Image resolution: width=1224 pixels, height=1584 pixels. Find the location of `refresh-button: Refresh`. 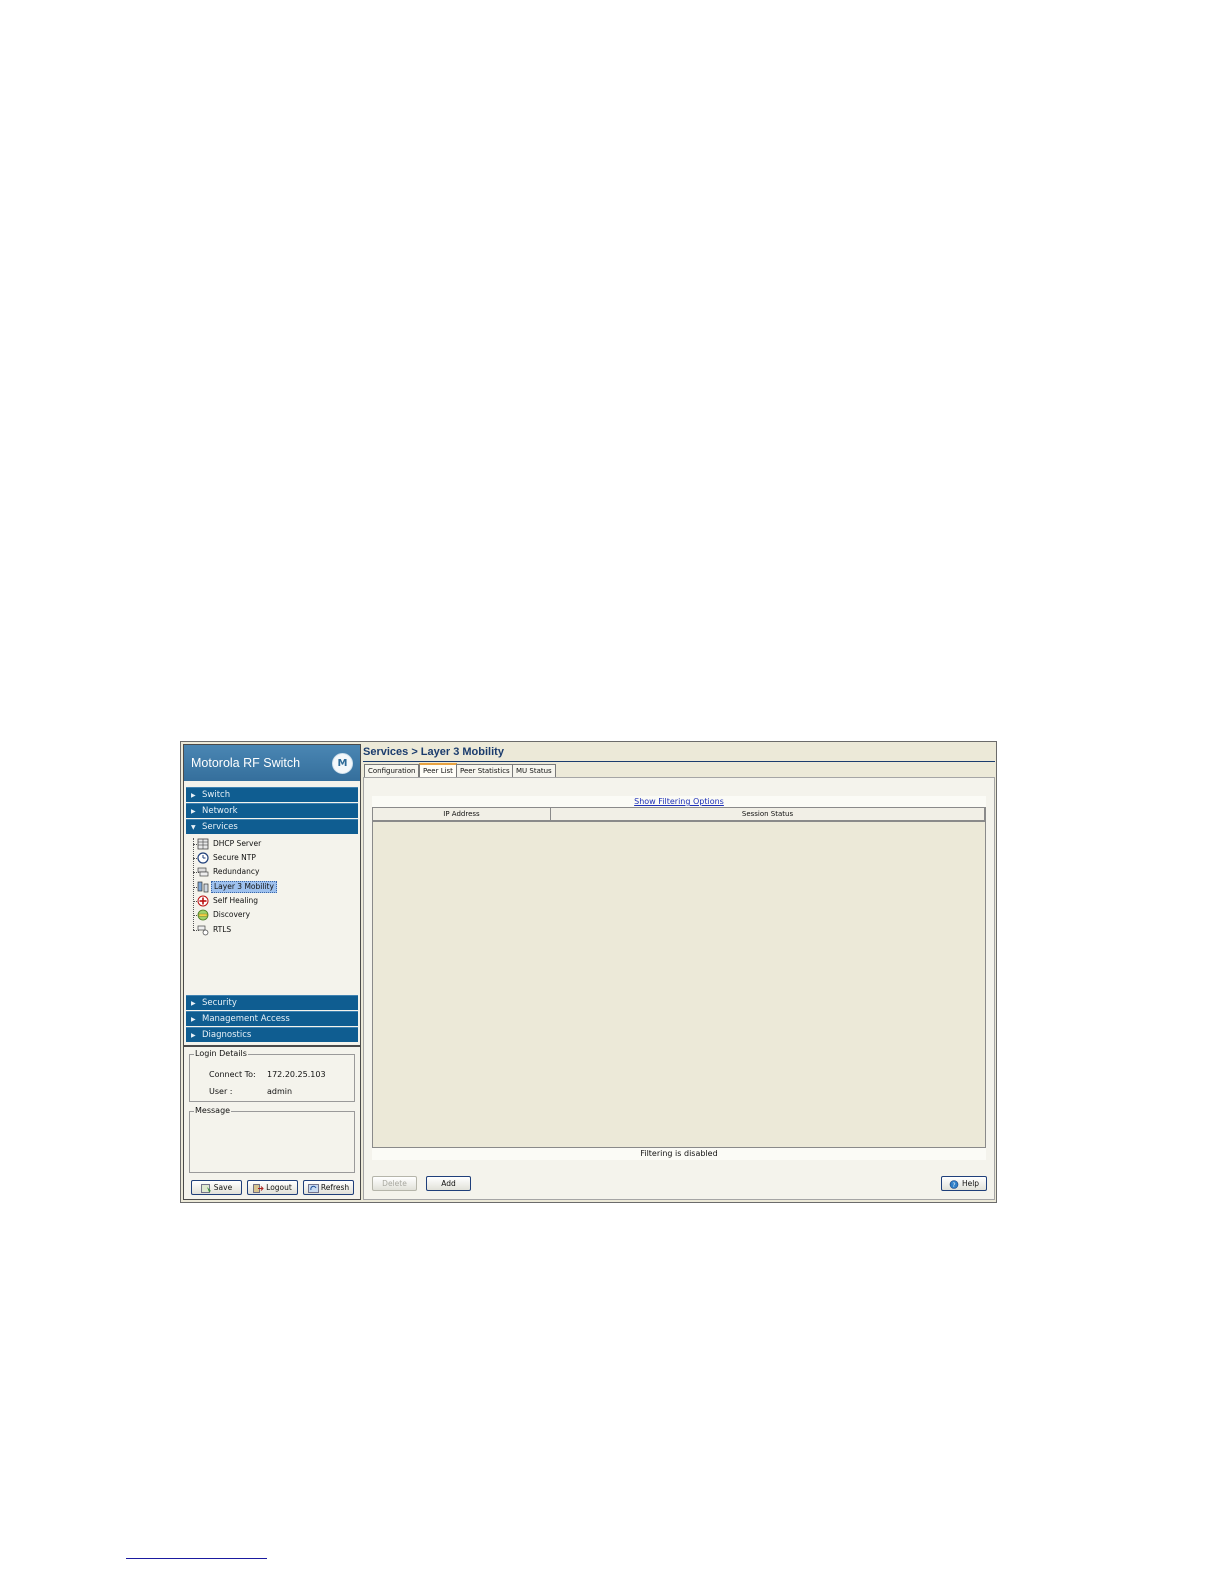

refresh-button: Refresh is located at coordinates (328, 1187).